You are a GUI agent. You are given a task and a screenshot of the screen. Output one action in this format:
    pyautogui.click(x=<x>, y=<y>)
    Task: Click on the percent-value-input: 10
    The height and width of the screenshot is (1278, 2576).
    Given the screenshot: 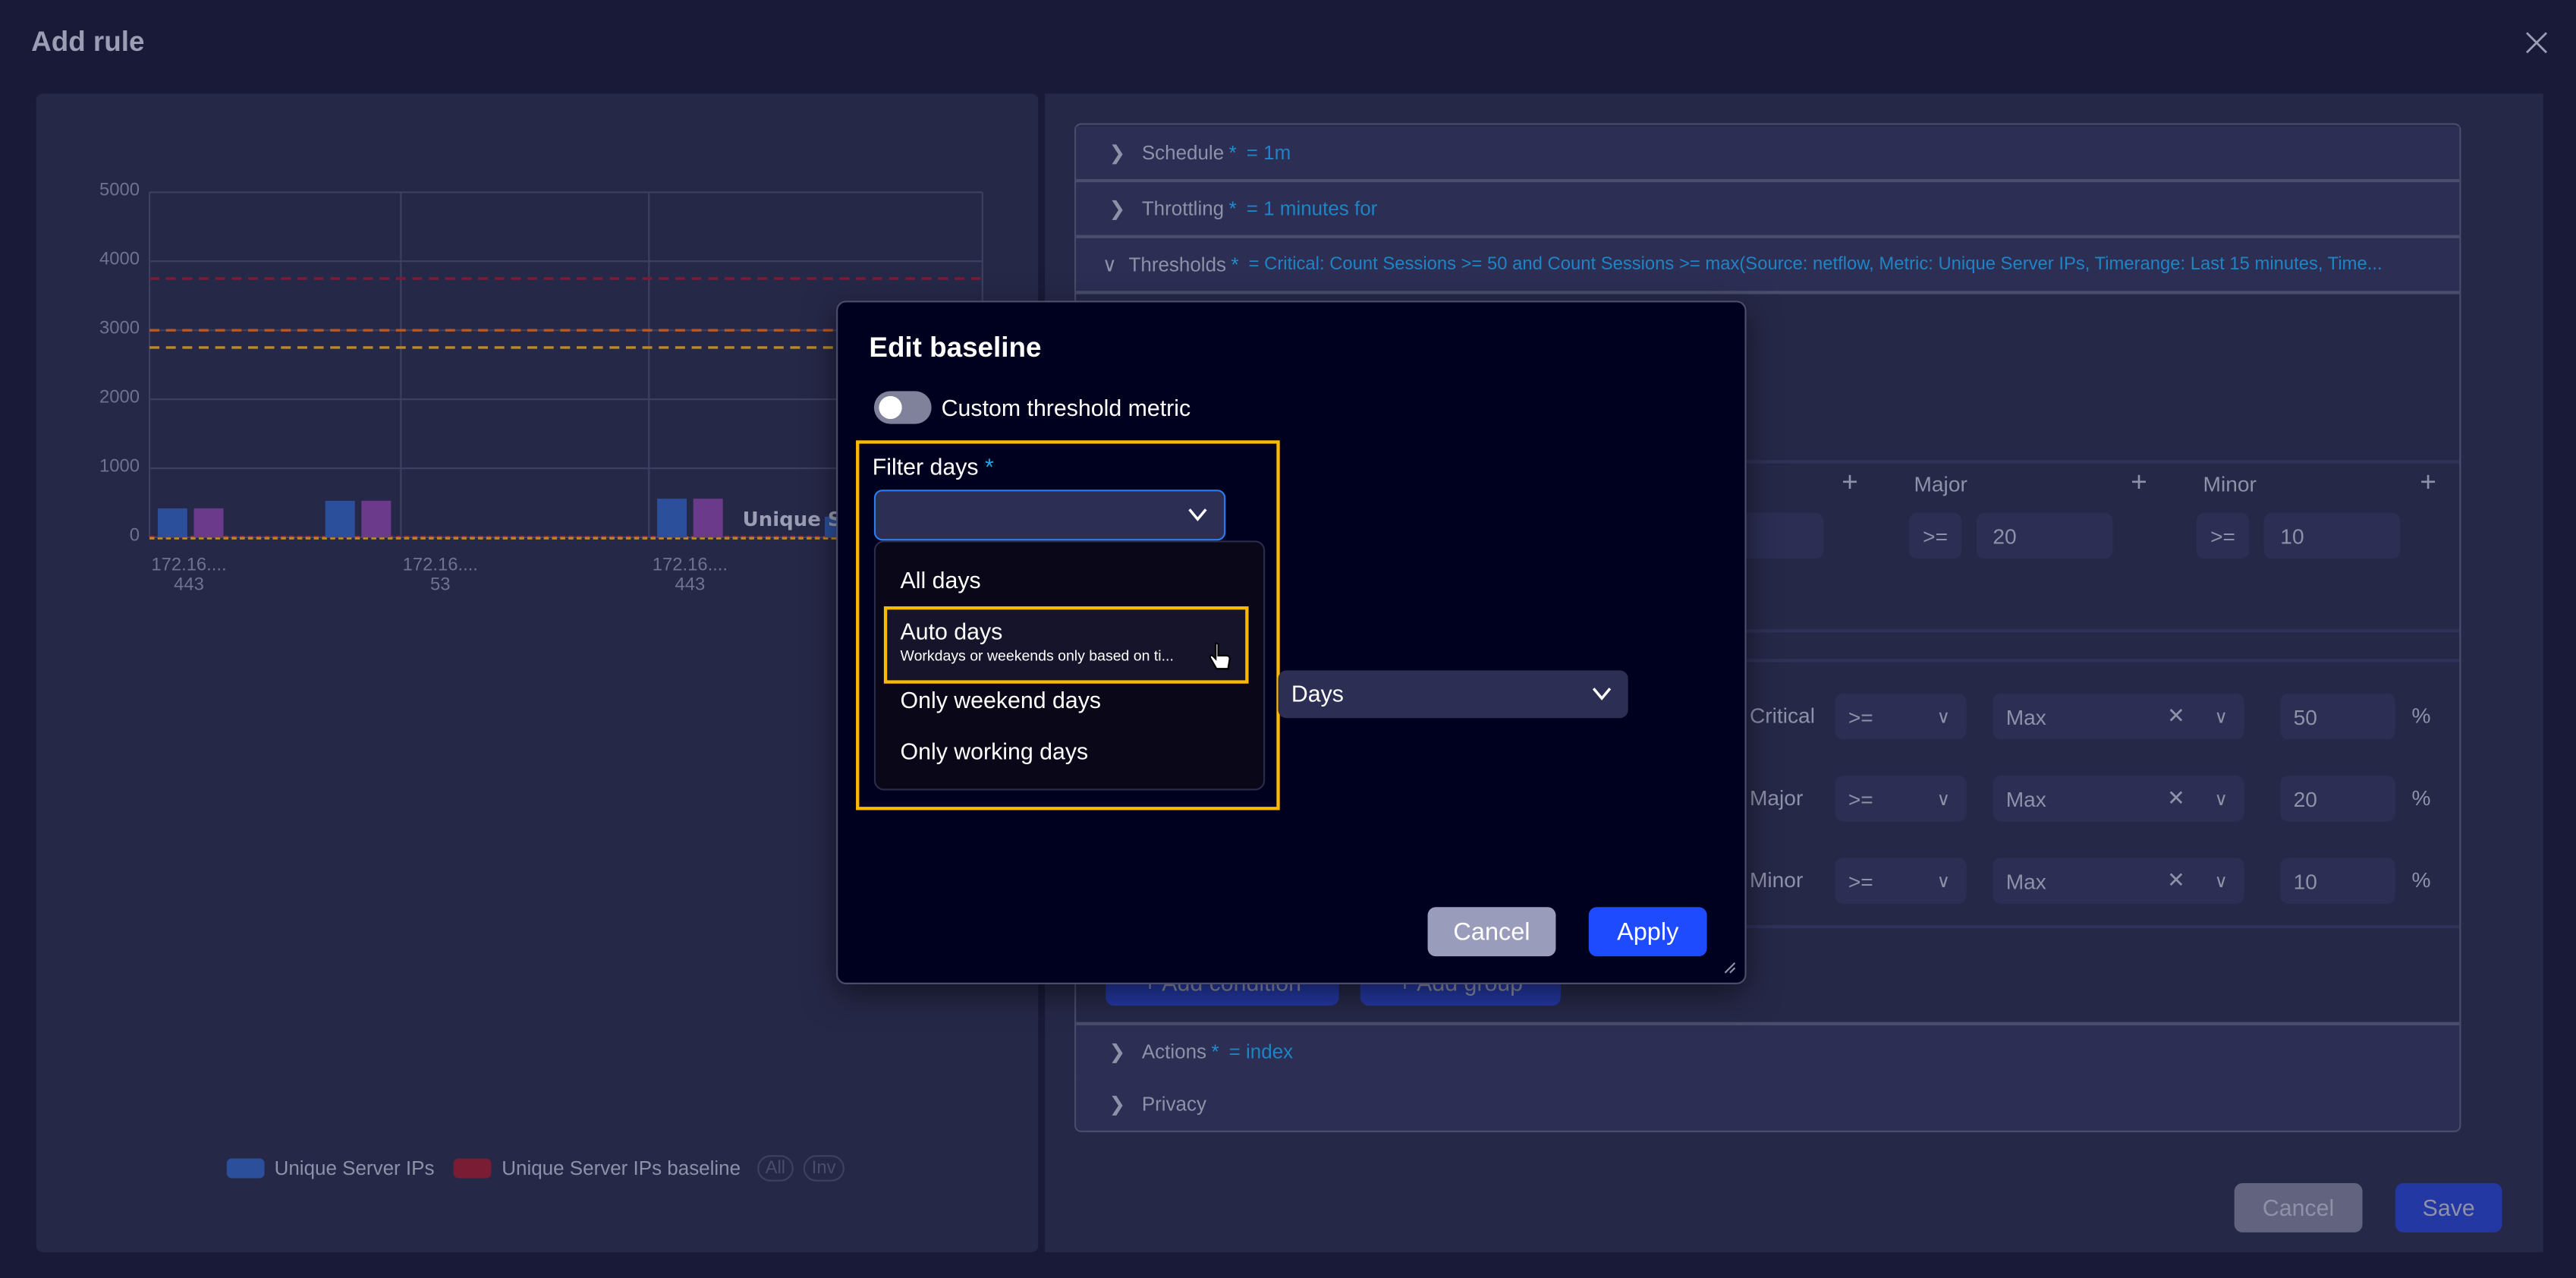 What is the action you would take?
    pyautogui.click(x=2337, y=881)
    